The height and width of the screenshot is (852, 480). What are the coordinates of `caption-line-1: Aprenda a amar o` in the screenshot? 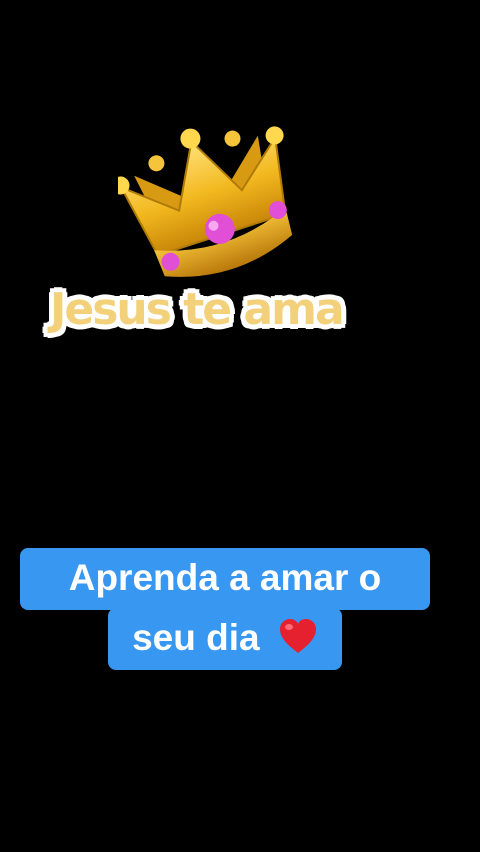 It's located at (225, 579).